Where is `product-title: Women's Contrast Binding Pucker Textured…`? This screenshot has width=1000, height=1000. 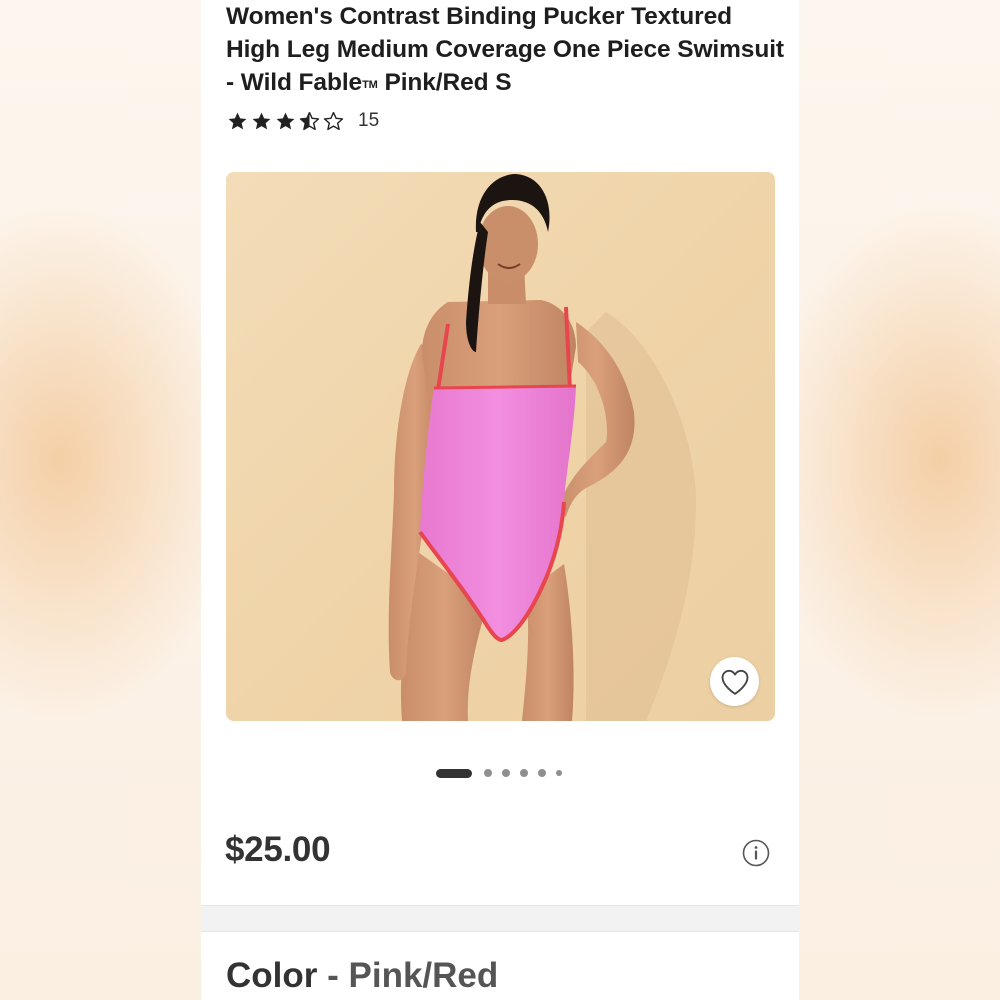 product-title: Women's Contrast Binding Pucker Textured… is located at coordinates (506, 51).